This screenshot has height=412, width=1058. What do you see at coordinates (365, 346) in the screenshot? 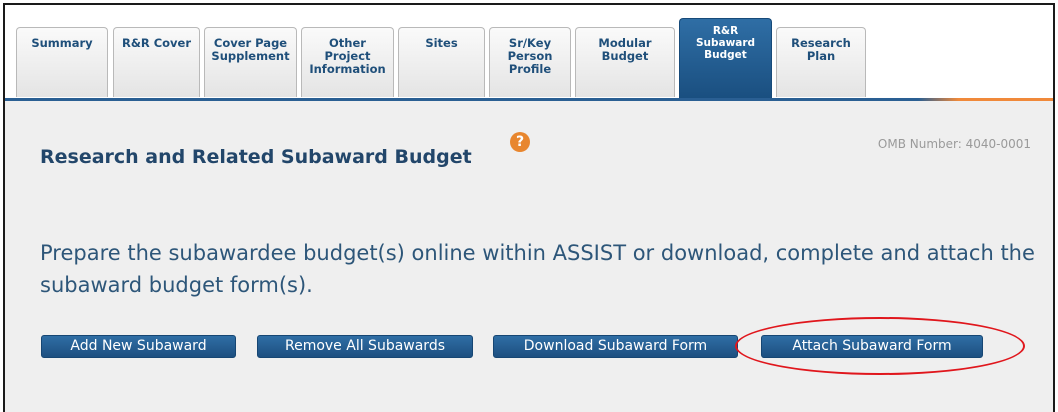
I see `remove-all-subawards-button: Remove All Subawards` at bounding box center [365, 346].